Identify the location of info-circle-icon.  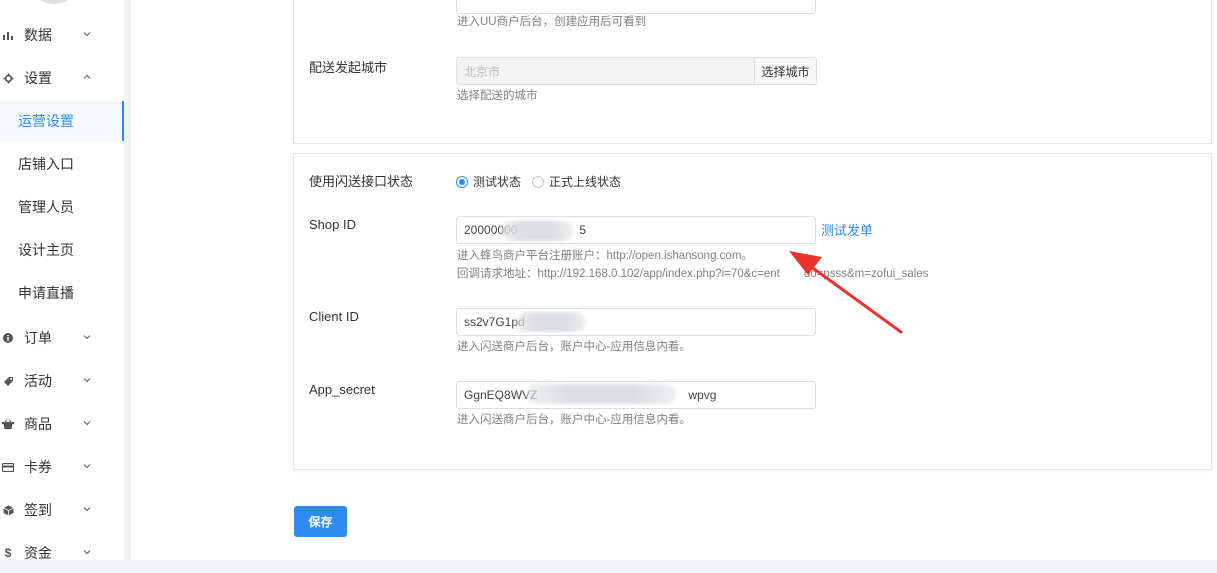
(8, 338).